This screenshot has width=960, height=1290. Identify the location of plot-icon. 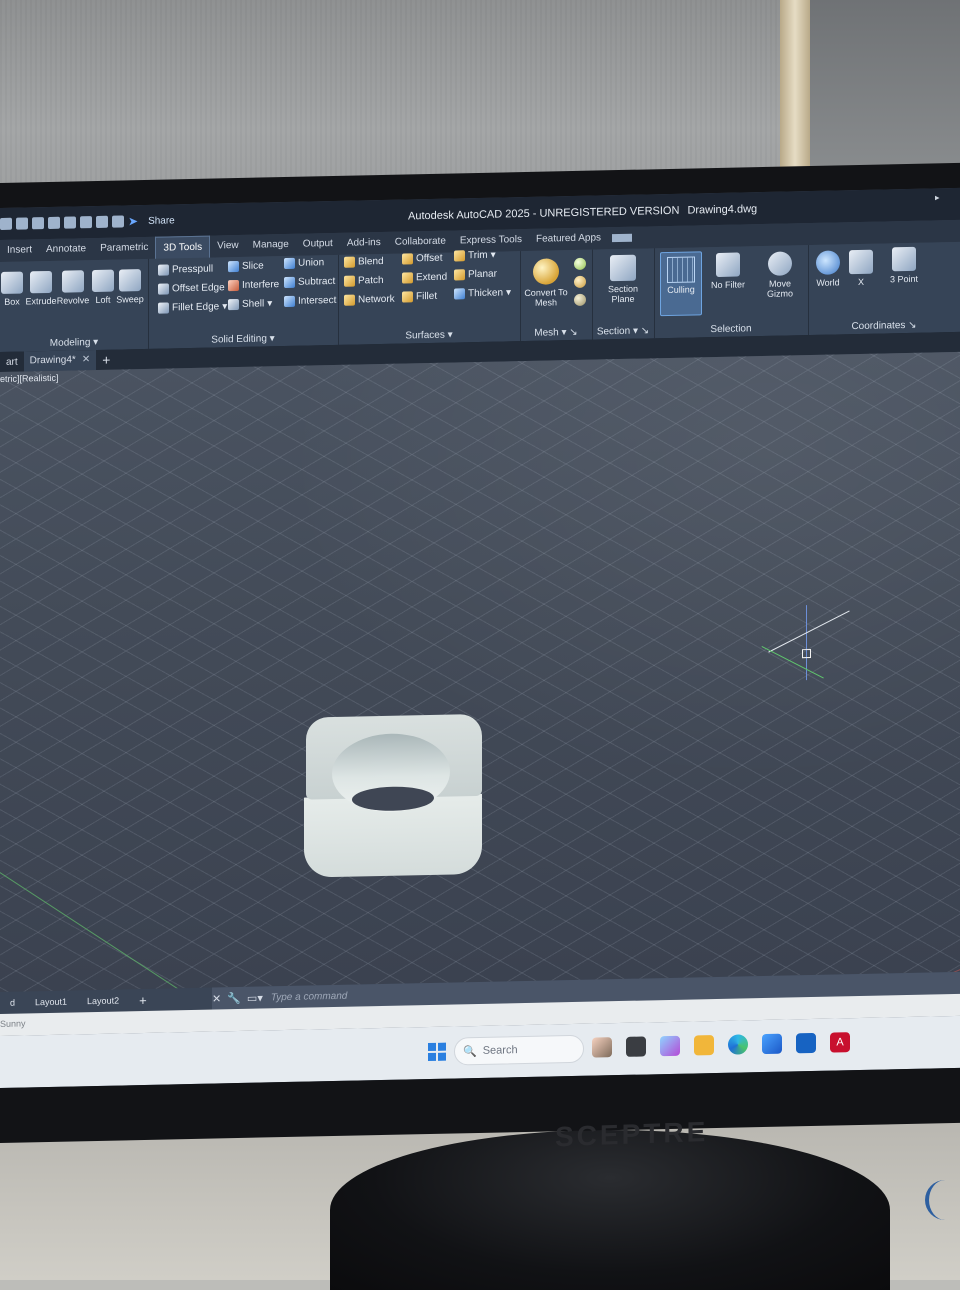
(70, 222).